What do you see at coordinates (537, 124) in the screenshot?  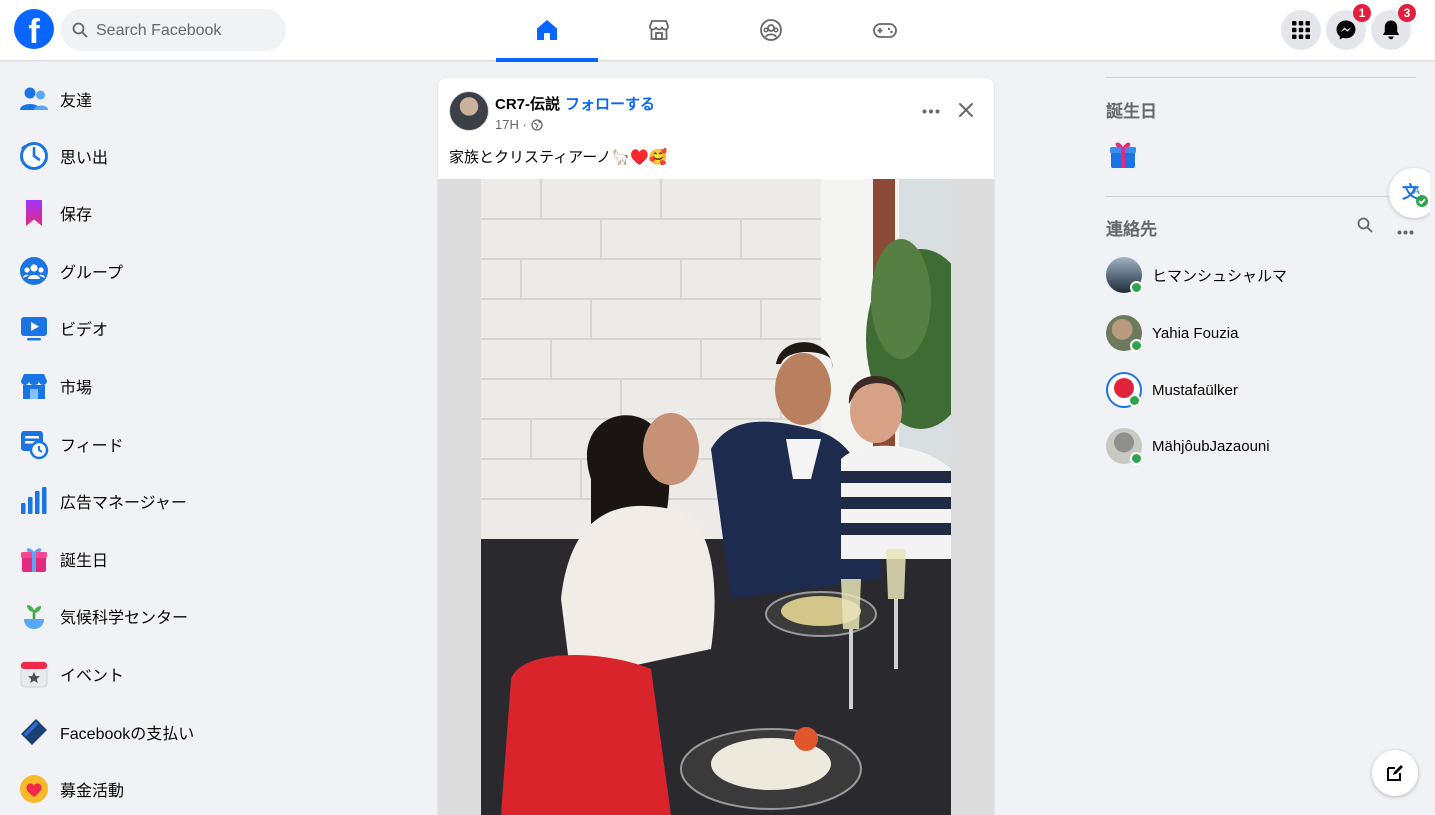 I see `globe-icon` at bounding box center [537, 124].